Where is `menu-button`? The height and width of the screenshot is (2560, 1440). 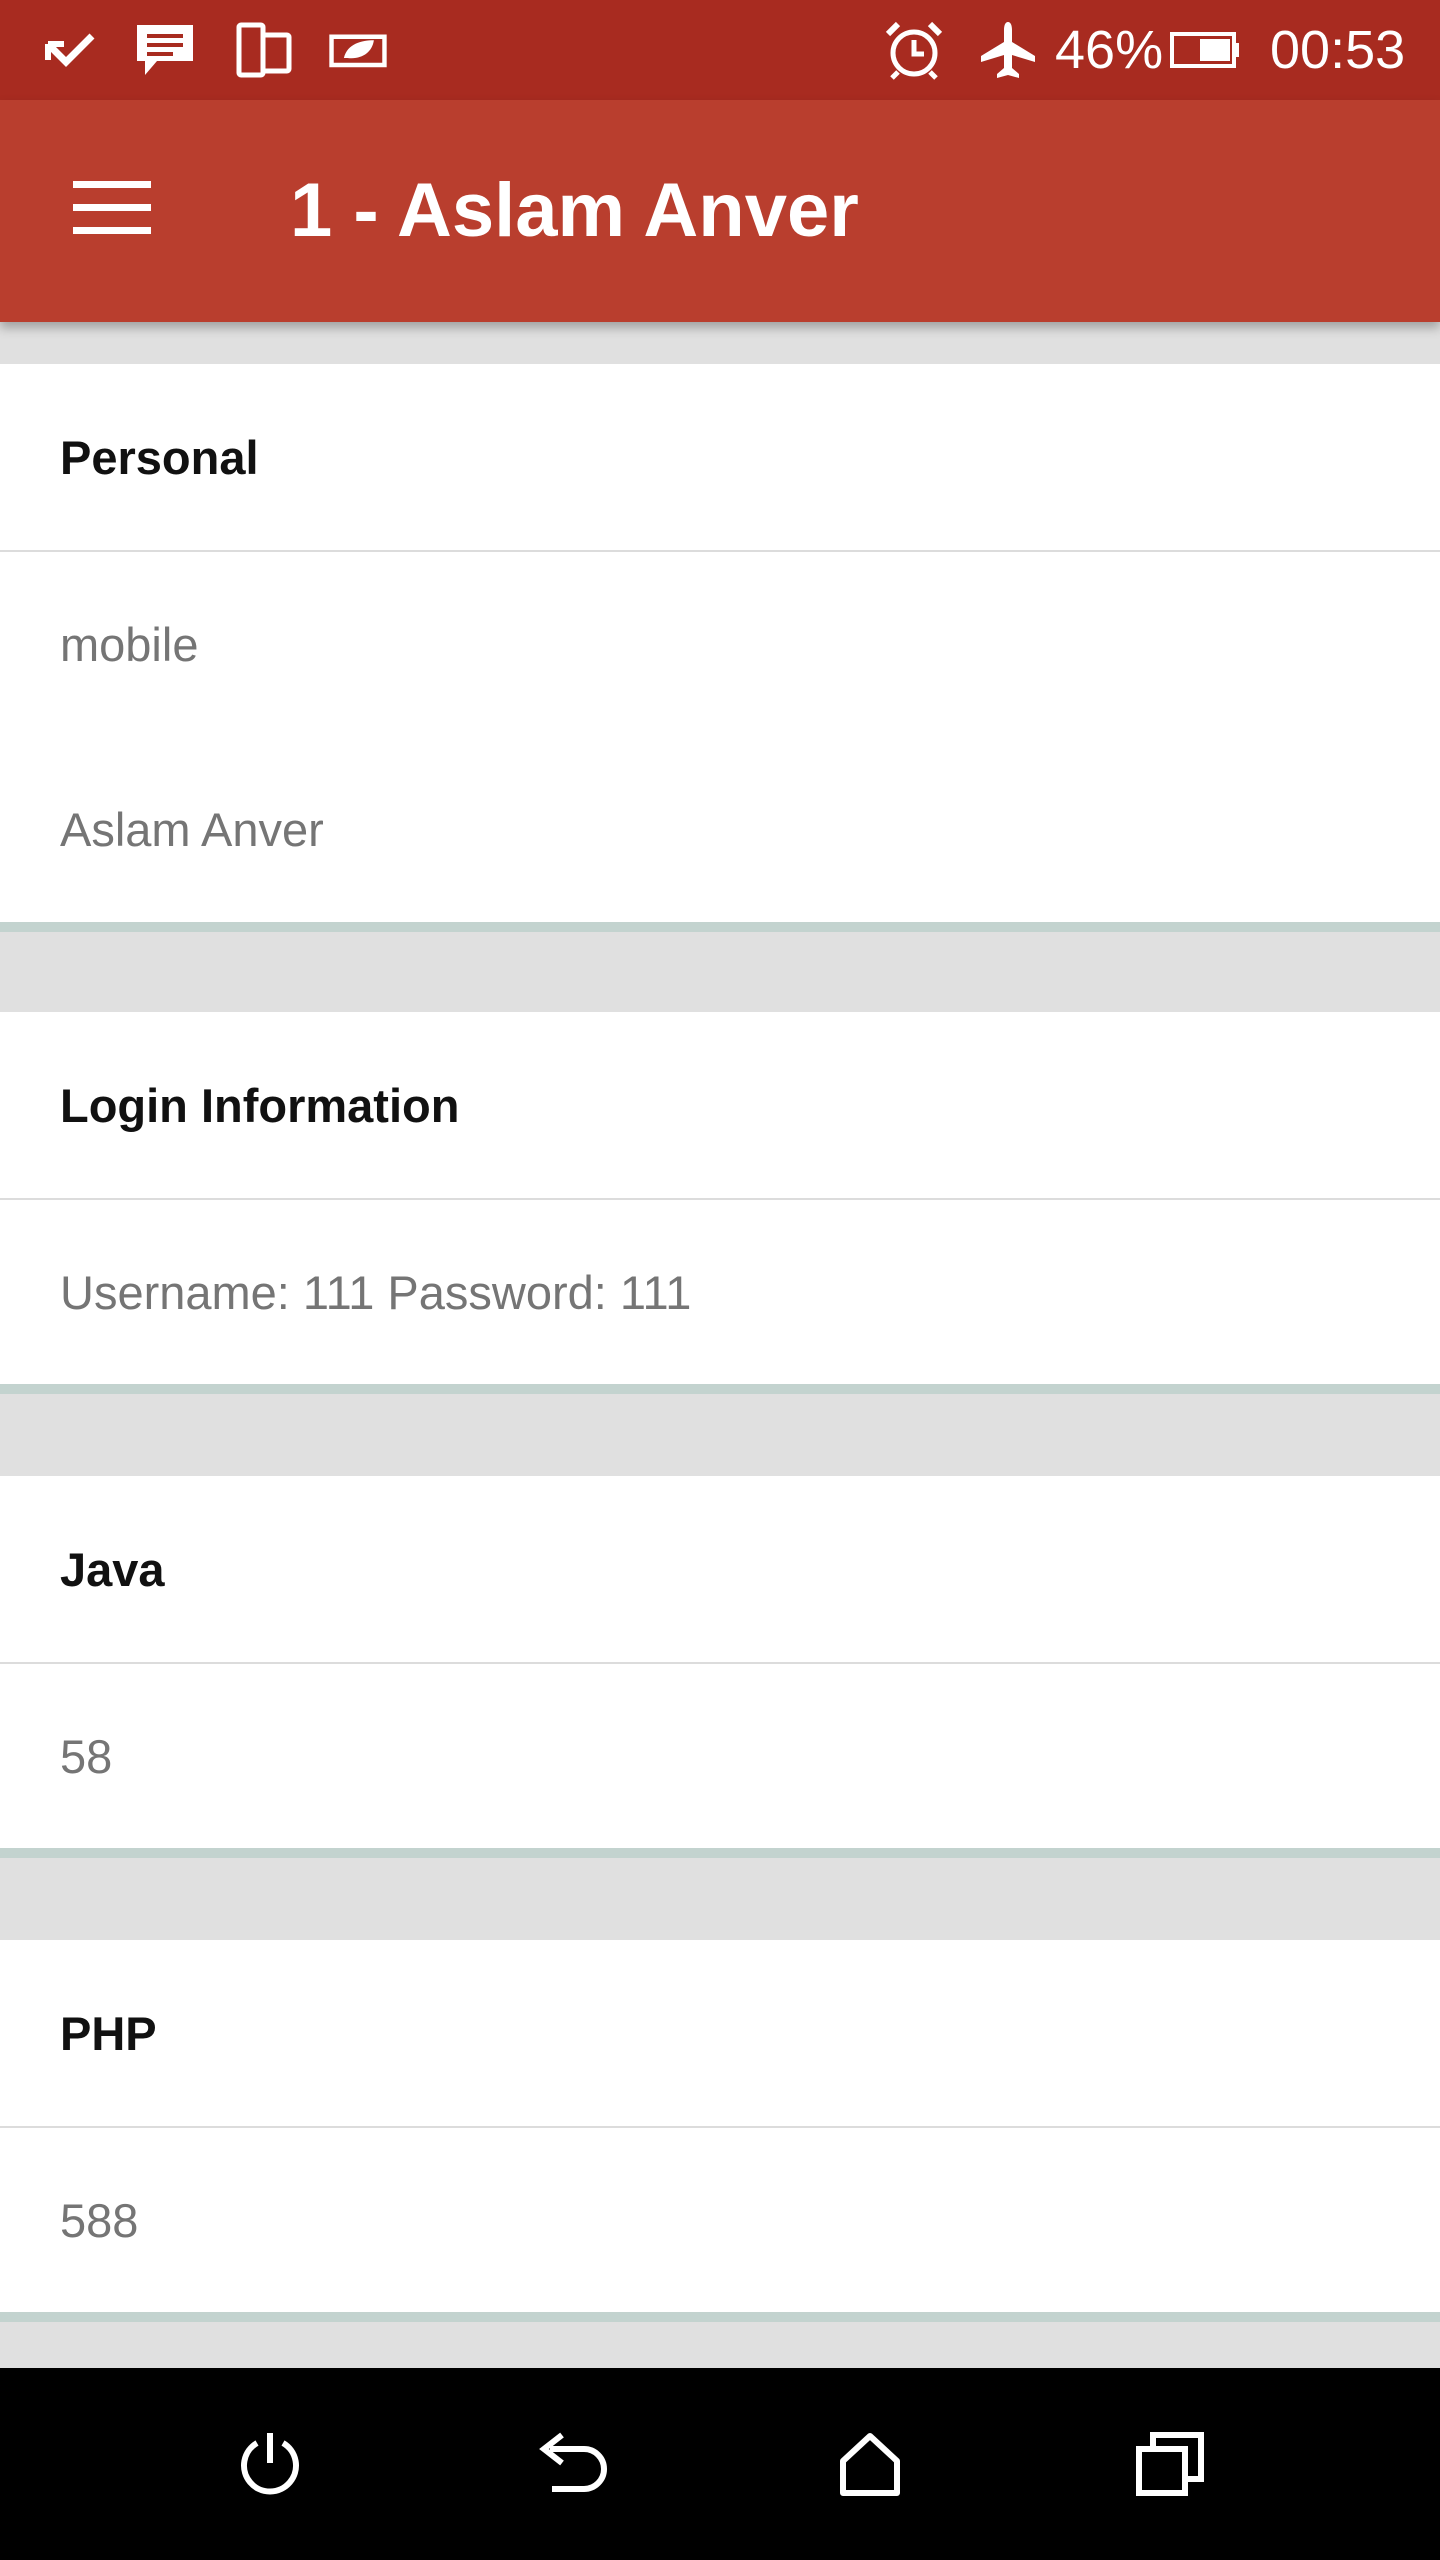 menu-button is located at coordinates (112, 208).